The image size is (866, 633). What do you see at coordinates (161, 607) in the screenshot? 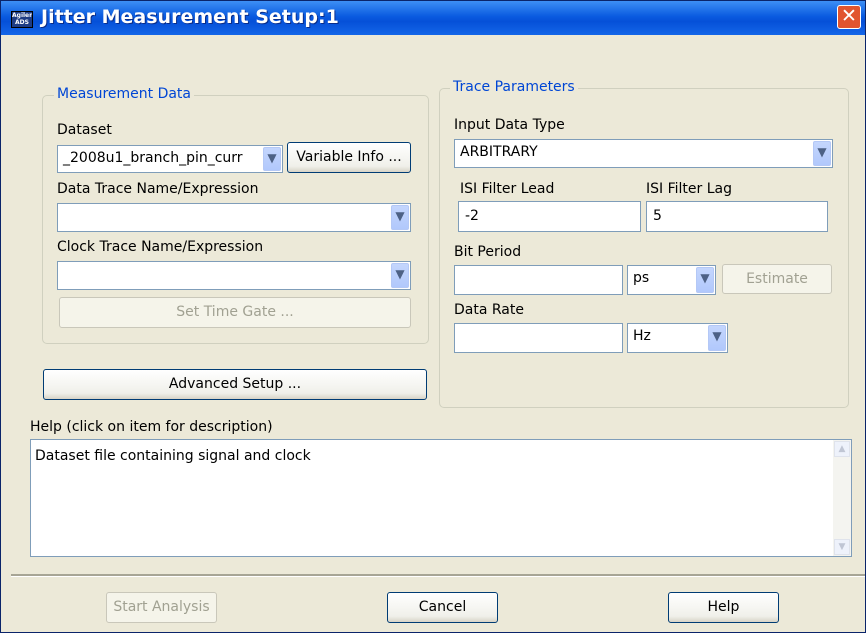
I see `start-analysis-button: Start Analysis` at bounding box center [161, 607].